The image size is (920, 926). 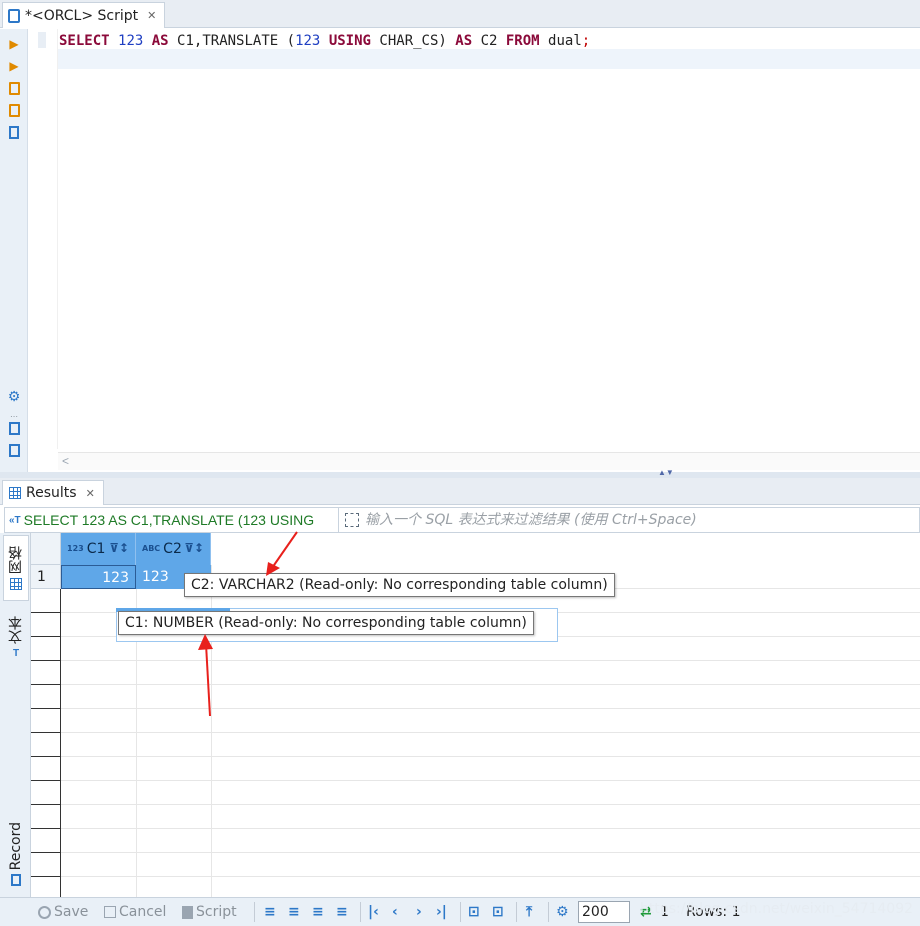 I want to click on editor-tab-script: *<ORCL> Script ✕, so click(x=83, y=15).